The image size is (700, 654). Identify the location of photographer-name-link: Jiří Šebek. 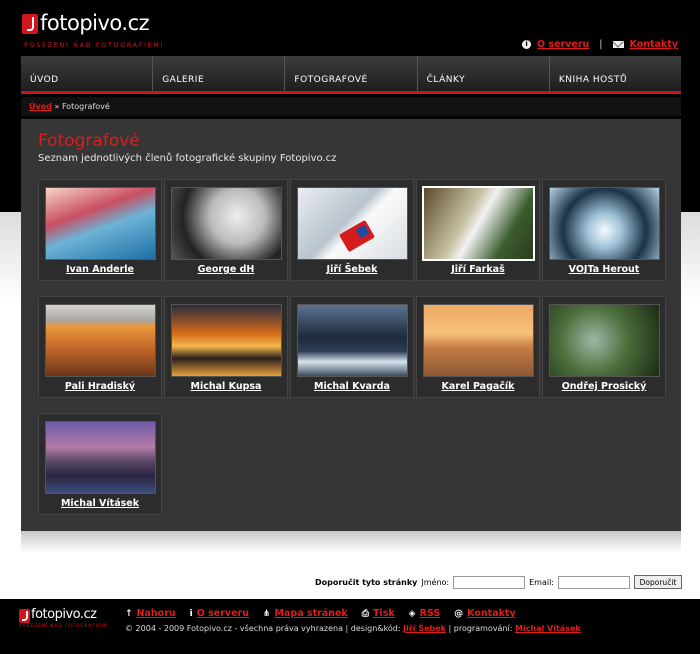
(352, 269).